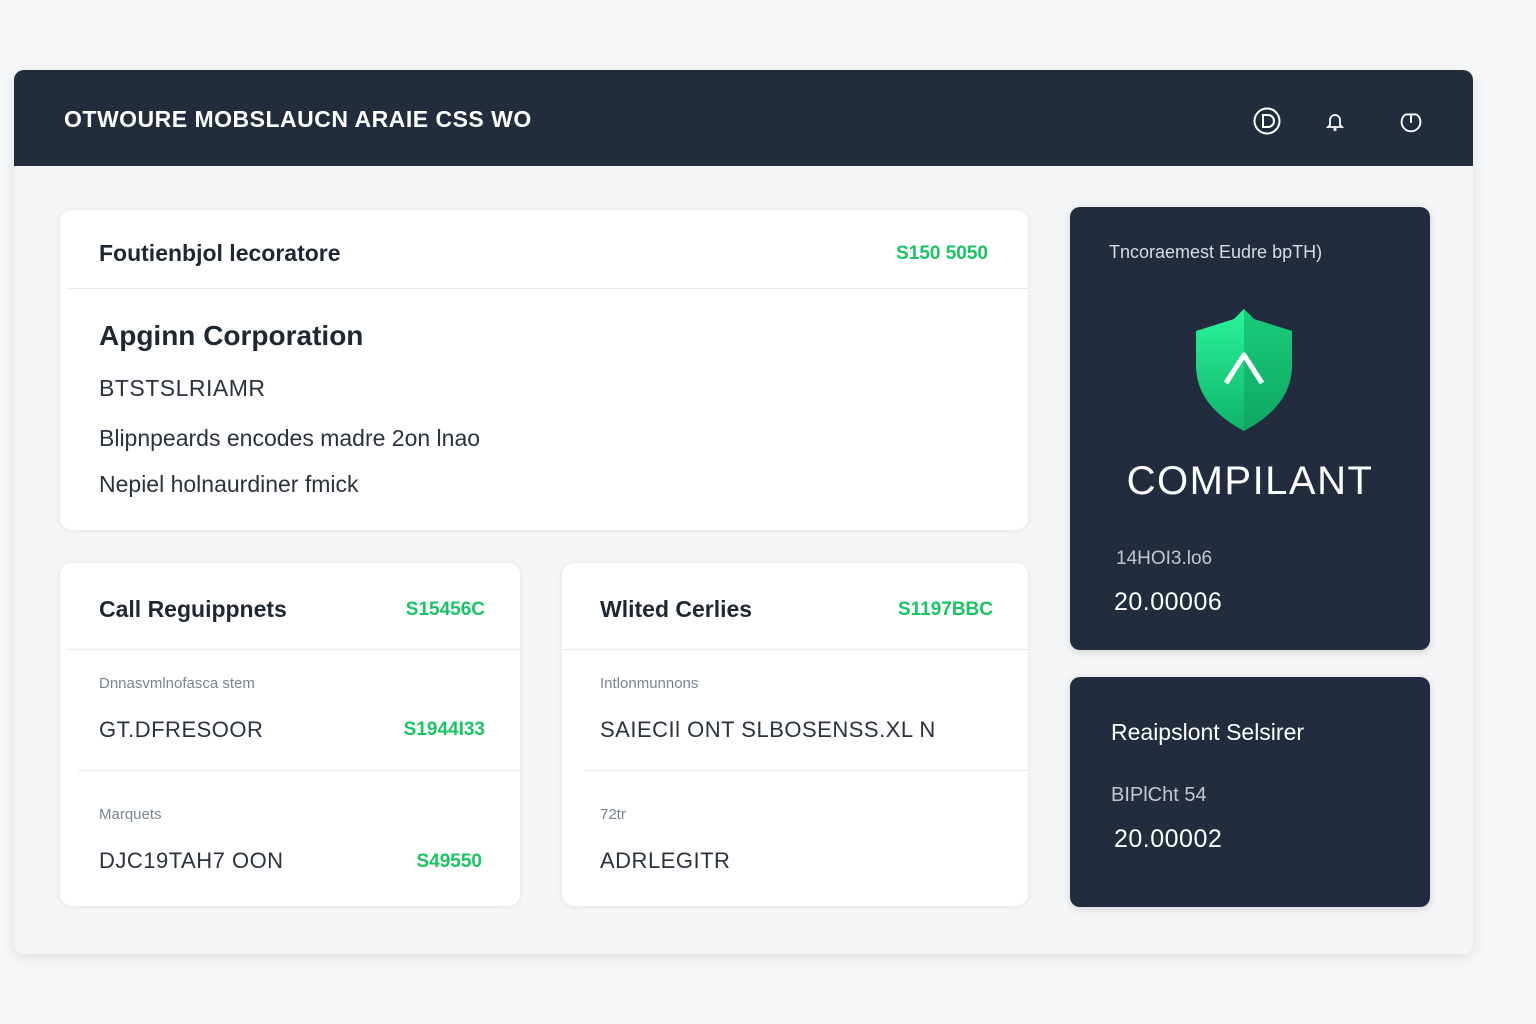  What do you see at coordinates (613, 814) in the screenshot?
I see `section-label: 72tr` at bounding box center [613, 814].